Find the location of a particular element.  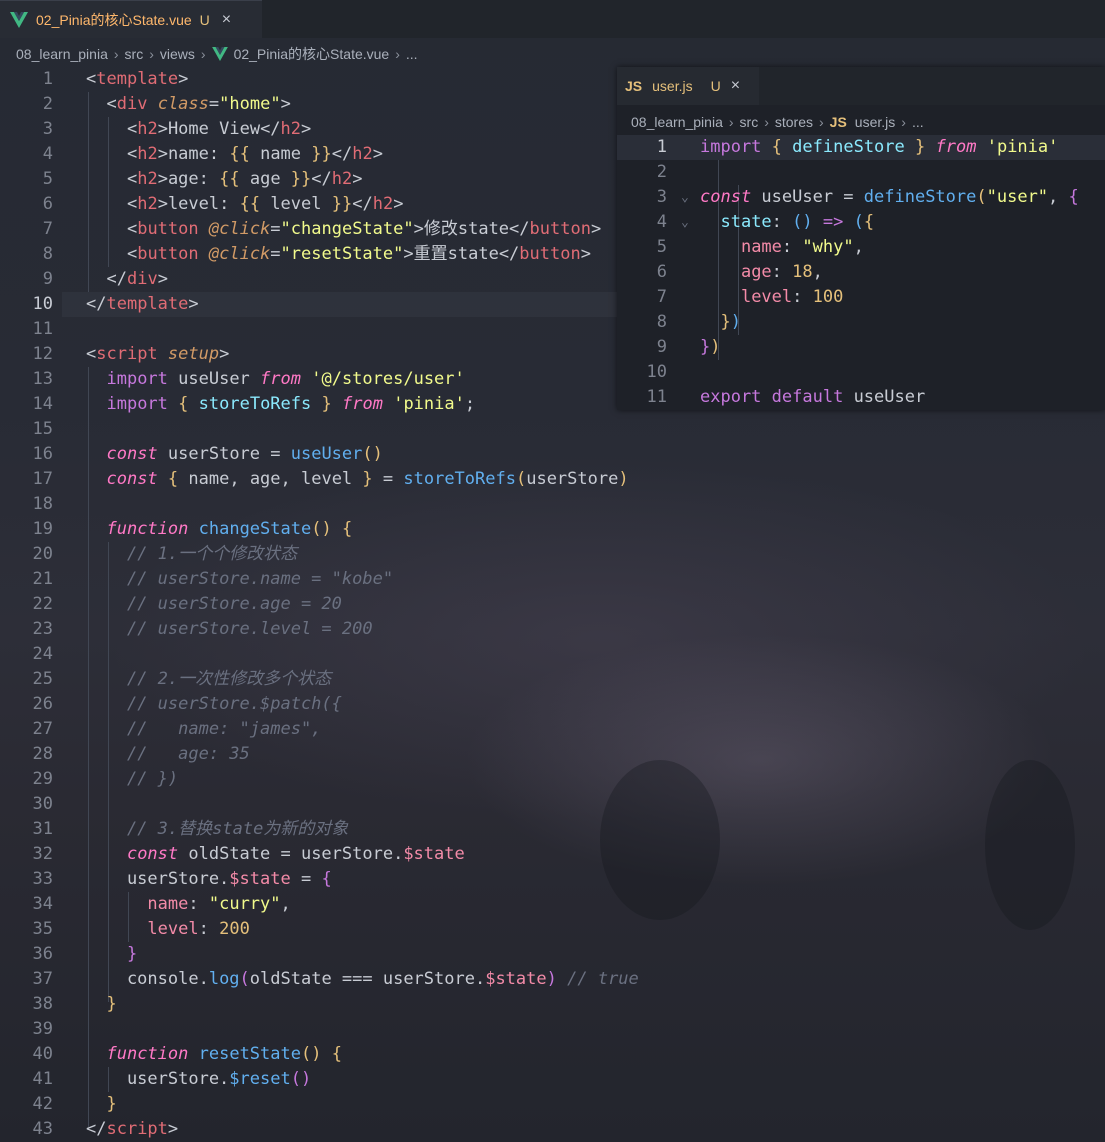

code-token: const is located at coordinates (726, 197).